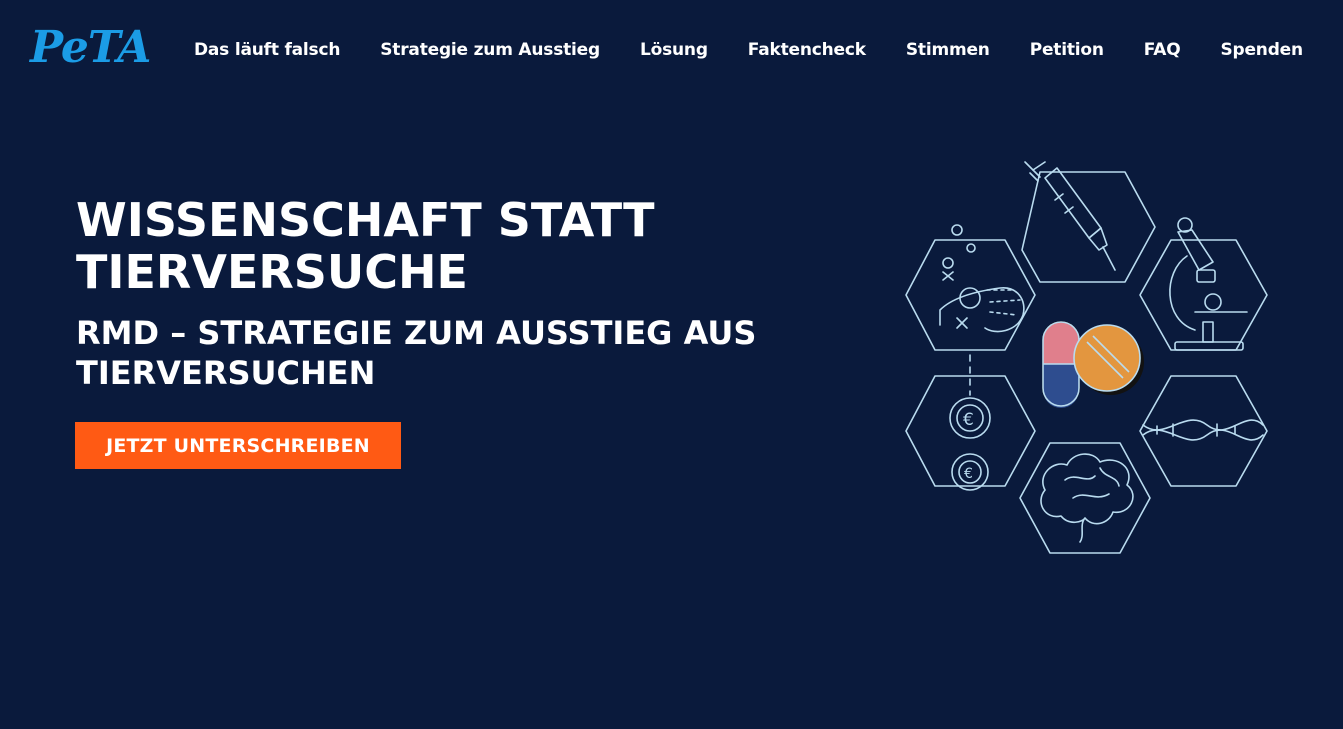 This screenshot has width=1343, height=729. I want to click on logo-text: PeTA, so click(90, 47).